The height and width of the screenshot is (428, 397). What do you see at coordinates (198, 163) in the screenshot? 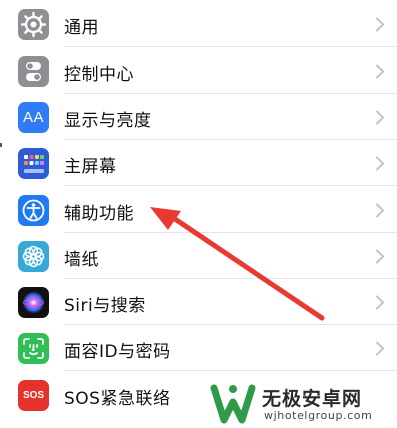
I see `settings-row-home-screen: 主屏幕` at bounding box center [198, 163].